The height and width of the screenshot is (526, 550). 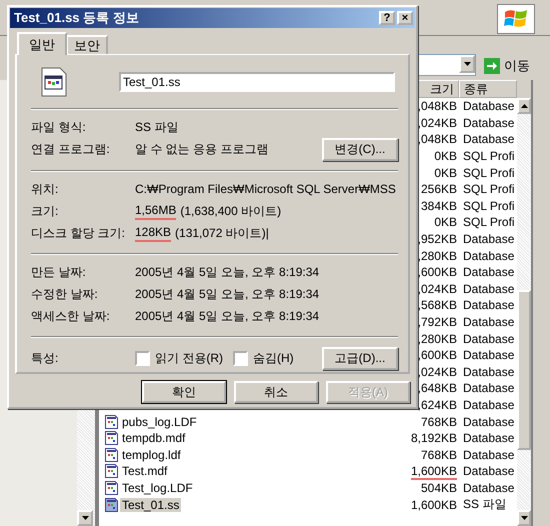 I want to click on field-value: 128KB, so click(x=153, y=233).